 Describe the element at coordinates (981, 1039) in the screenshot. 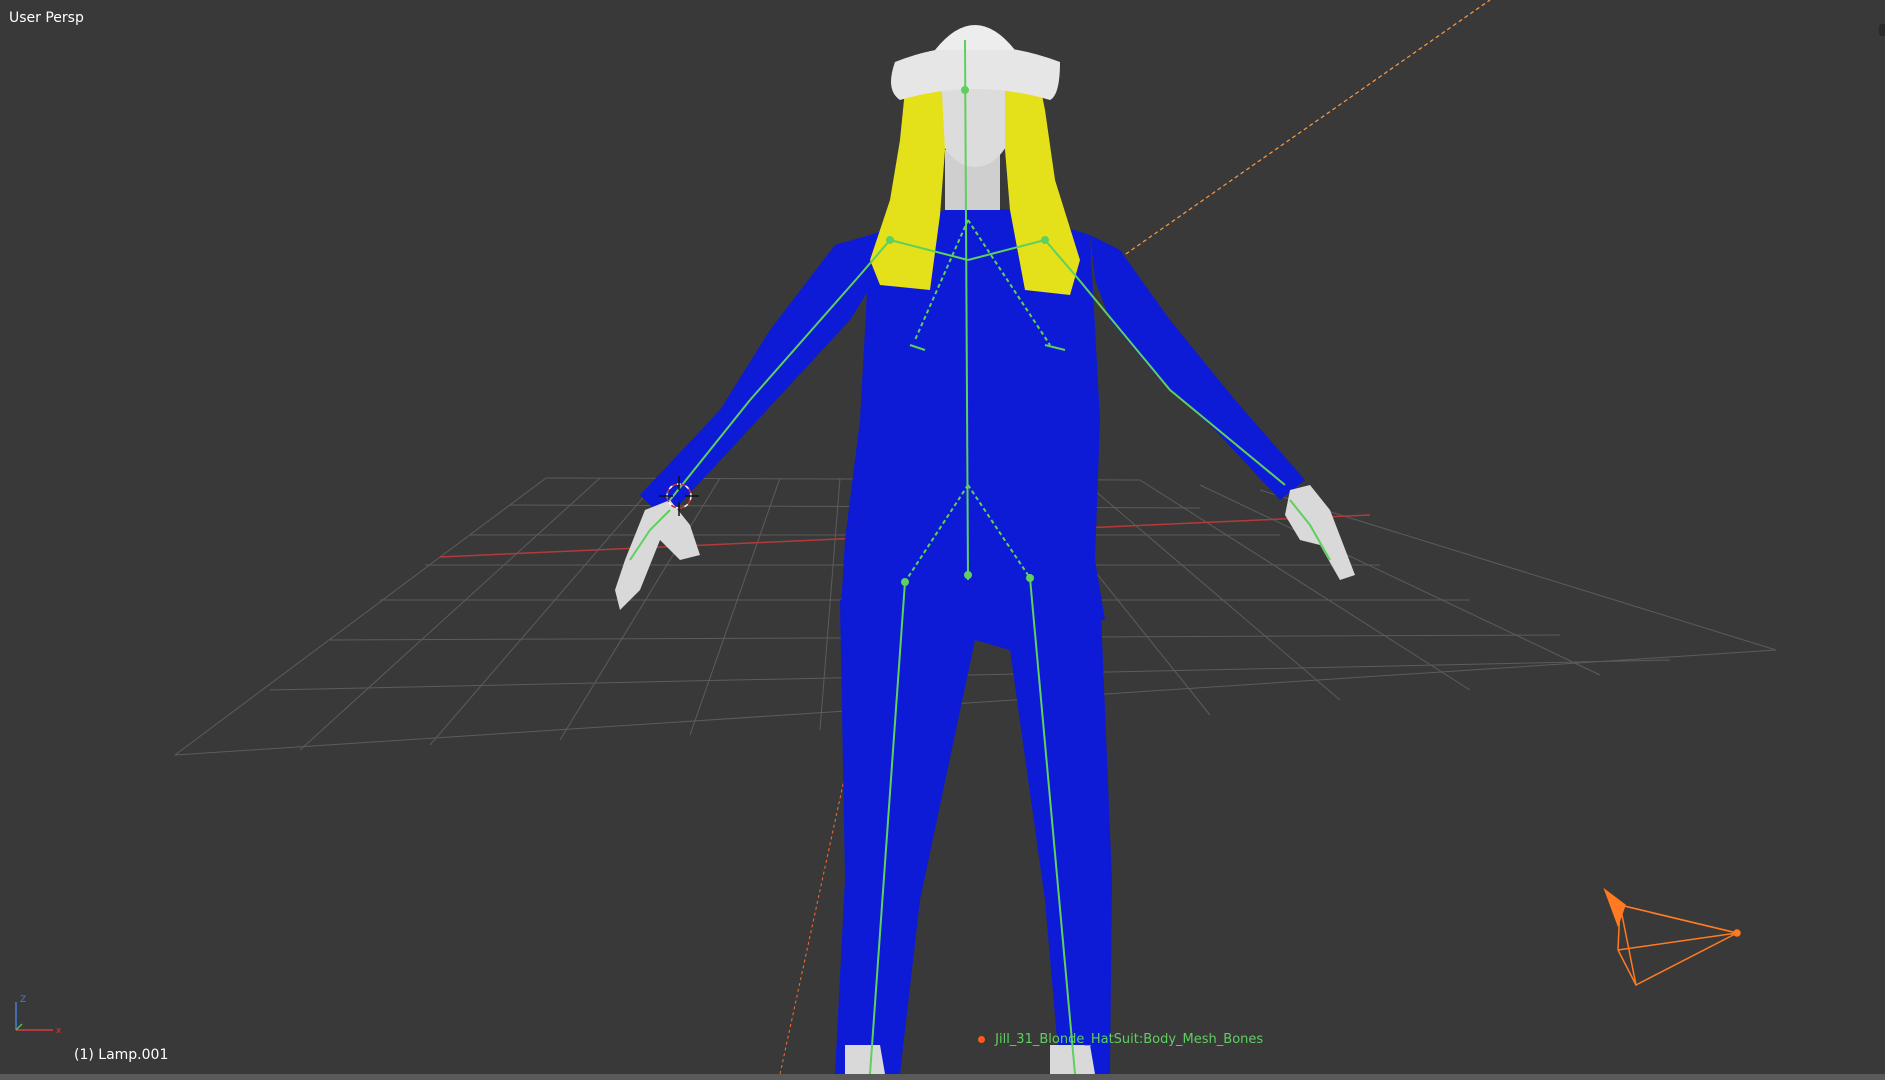

I see `origin-dot-icon` at that location.